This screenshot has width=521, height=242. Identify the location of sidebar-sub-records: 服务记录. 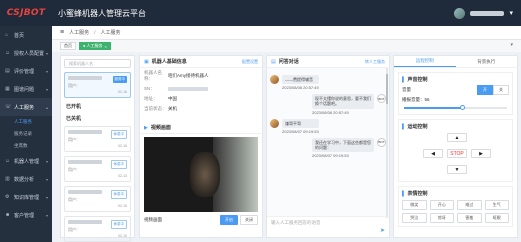
(26, 134).